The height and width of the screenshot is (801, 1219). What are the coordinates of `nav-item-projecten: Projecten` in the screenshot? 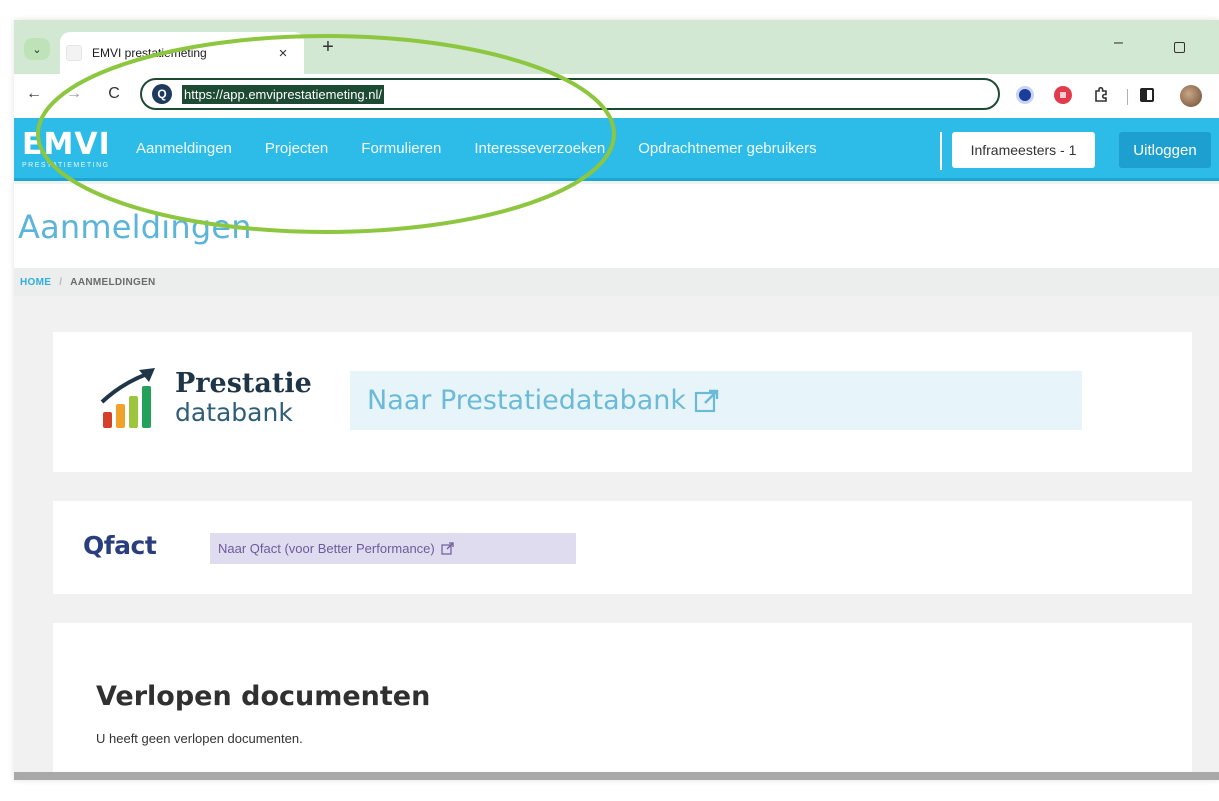 It's located at (296, 148).